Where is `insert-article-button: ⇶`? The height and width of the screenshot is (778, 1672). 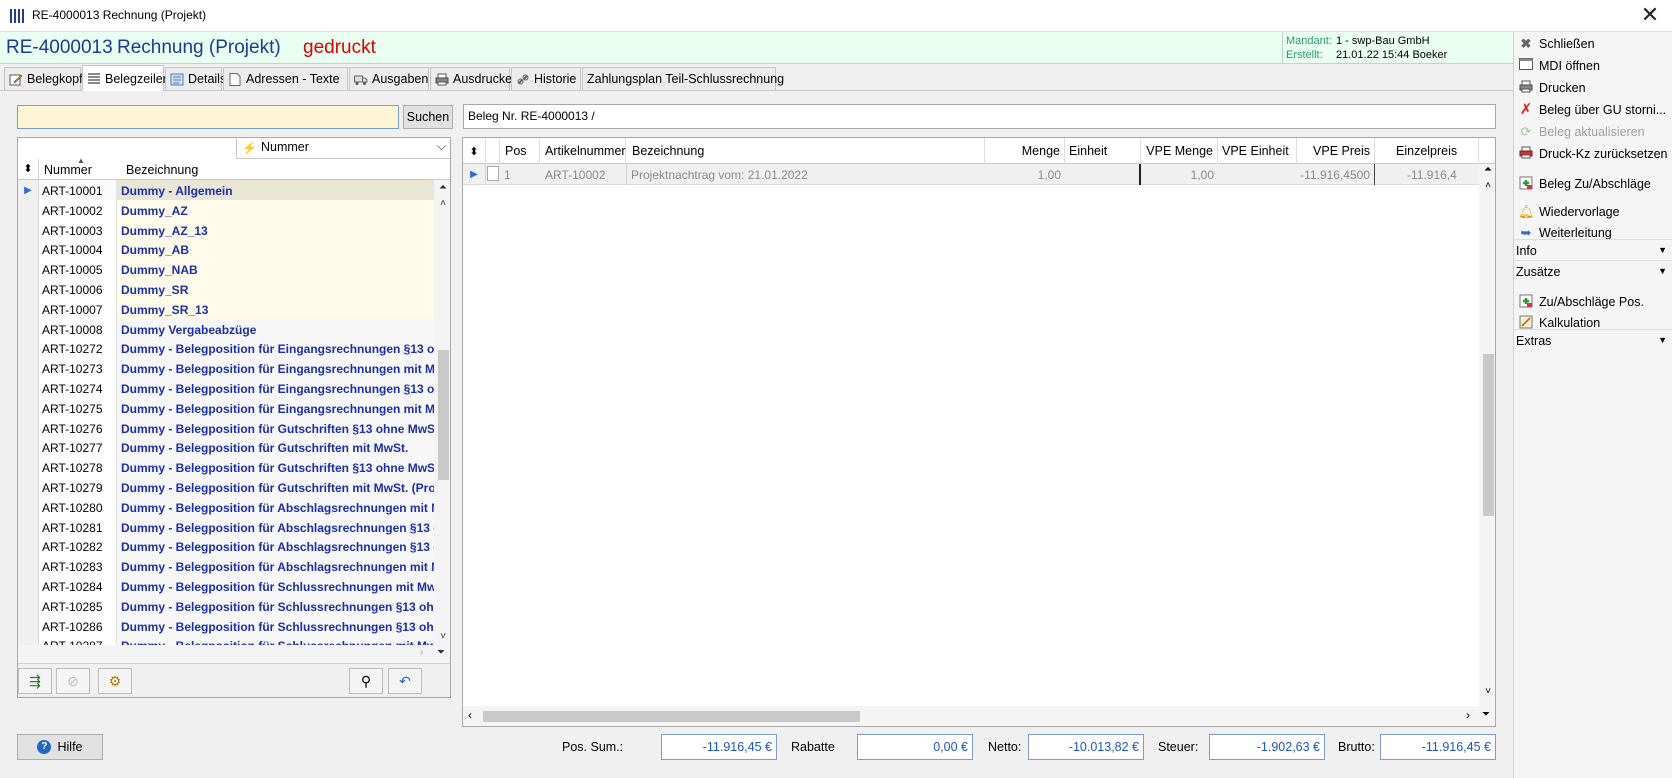 insert-article-button: ⇶ is located at coordinates (35, 681).